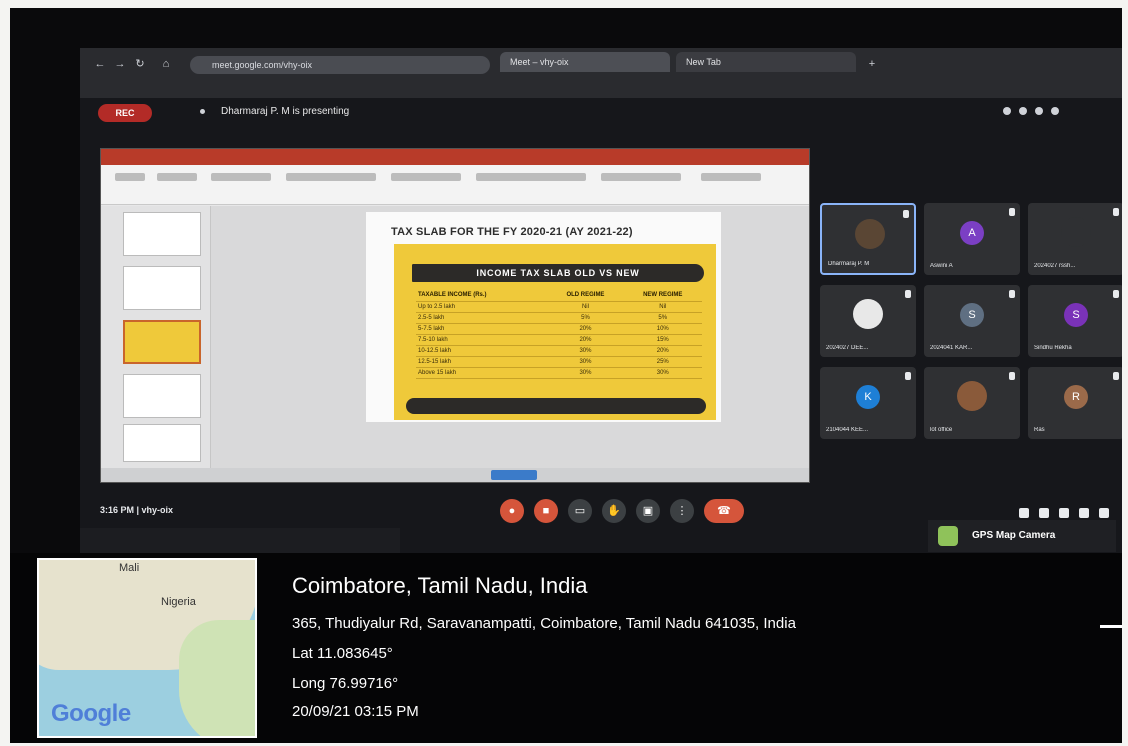 This screenshot has height=746, width=1128. Describe the element at coordinates (972, 403) in the screenshot. I see `participant-tile: lot office` at that location.